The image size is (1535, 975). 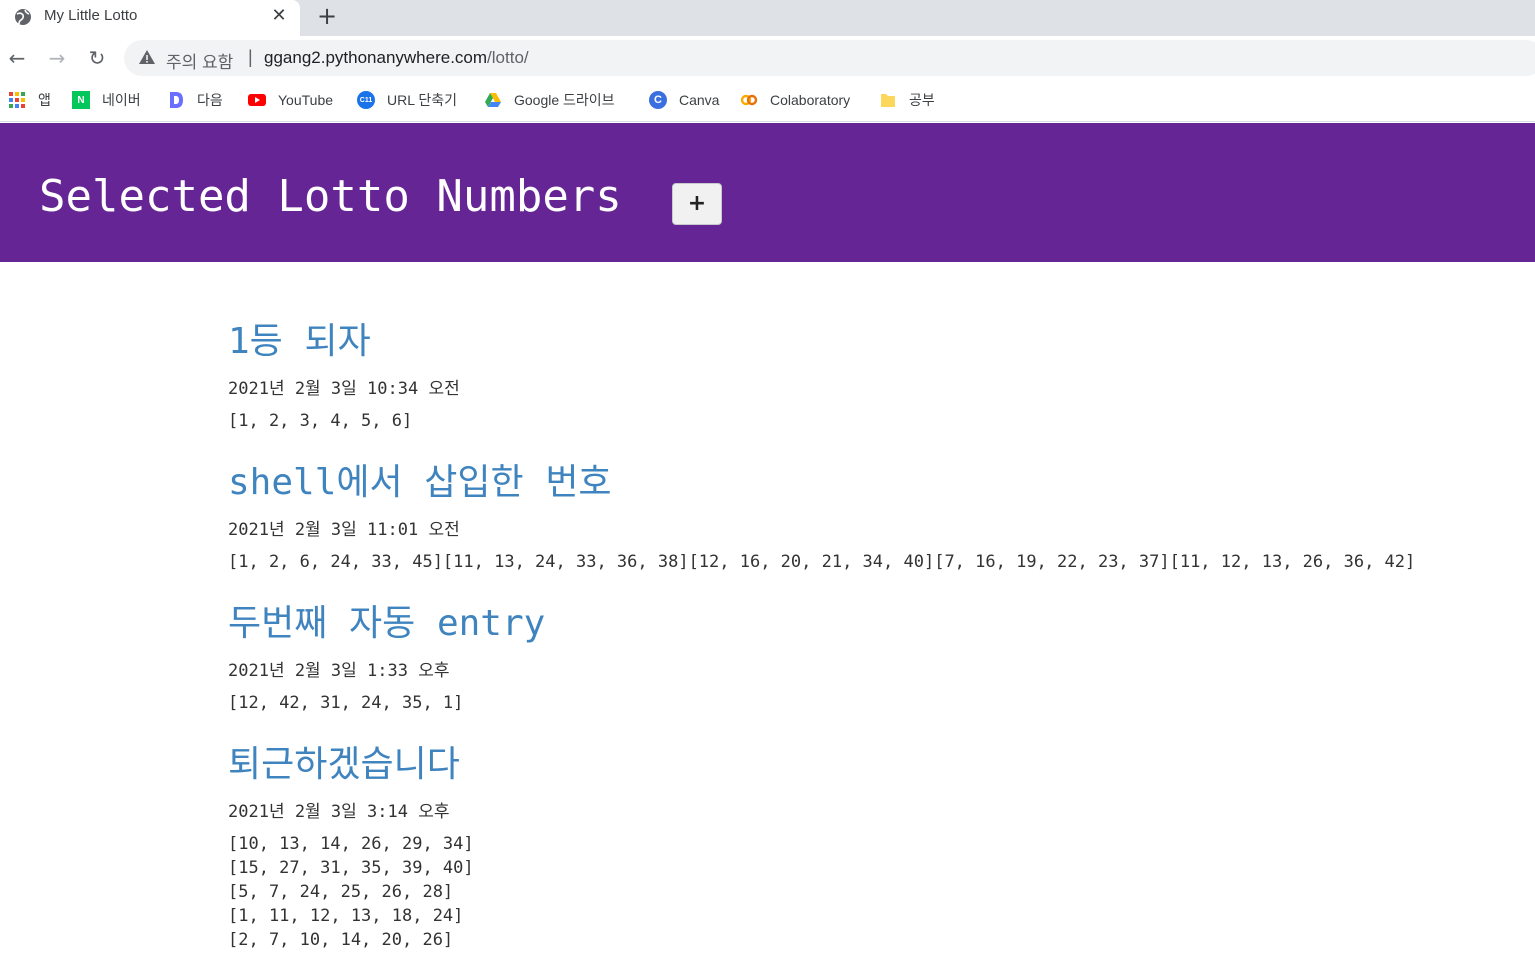 I want to click on bookmark-label: URL 단축기, so click(x=422, y=100).